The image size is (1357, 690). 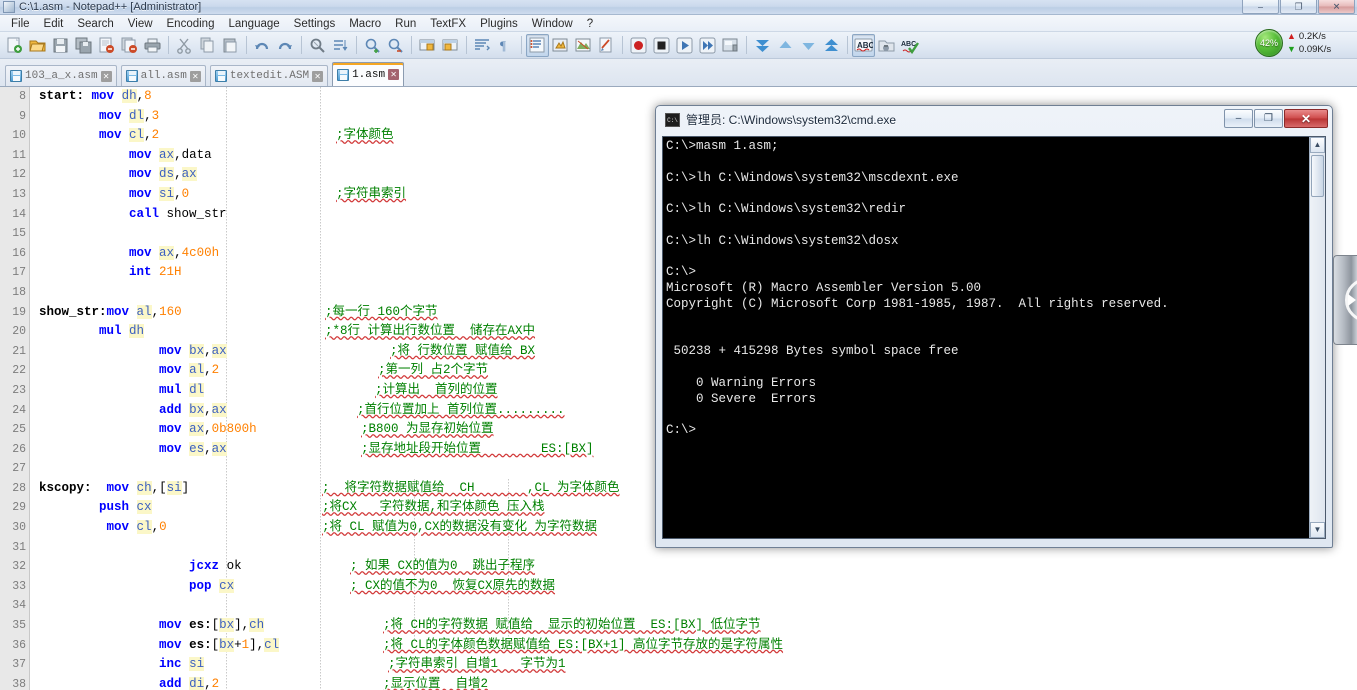 What do you see at coordinates (678, 97) in the screenshot?
I see `code-line: 8 start: mov dh,8` at bounding box center [678, 97].